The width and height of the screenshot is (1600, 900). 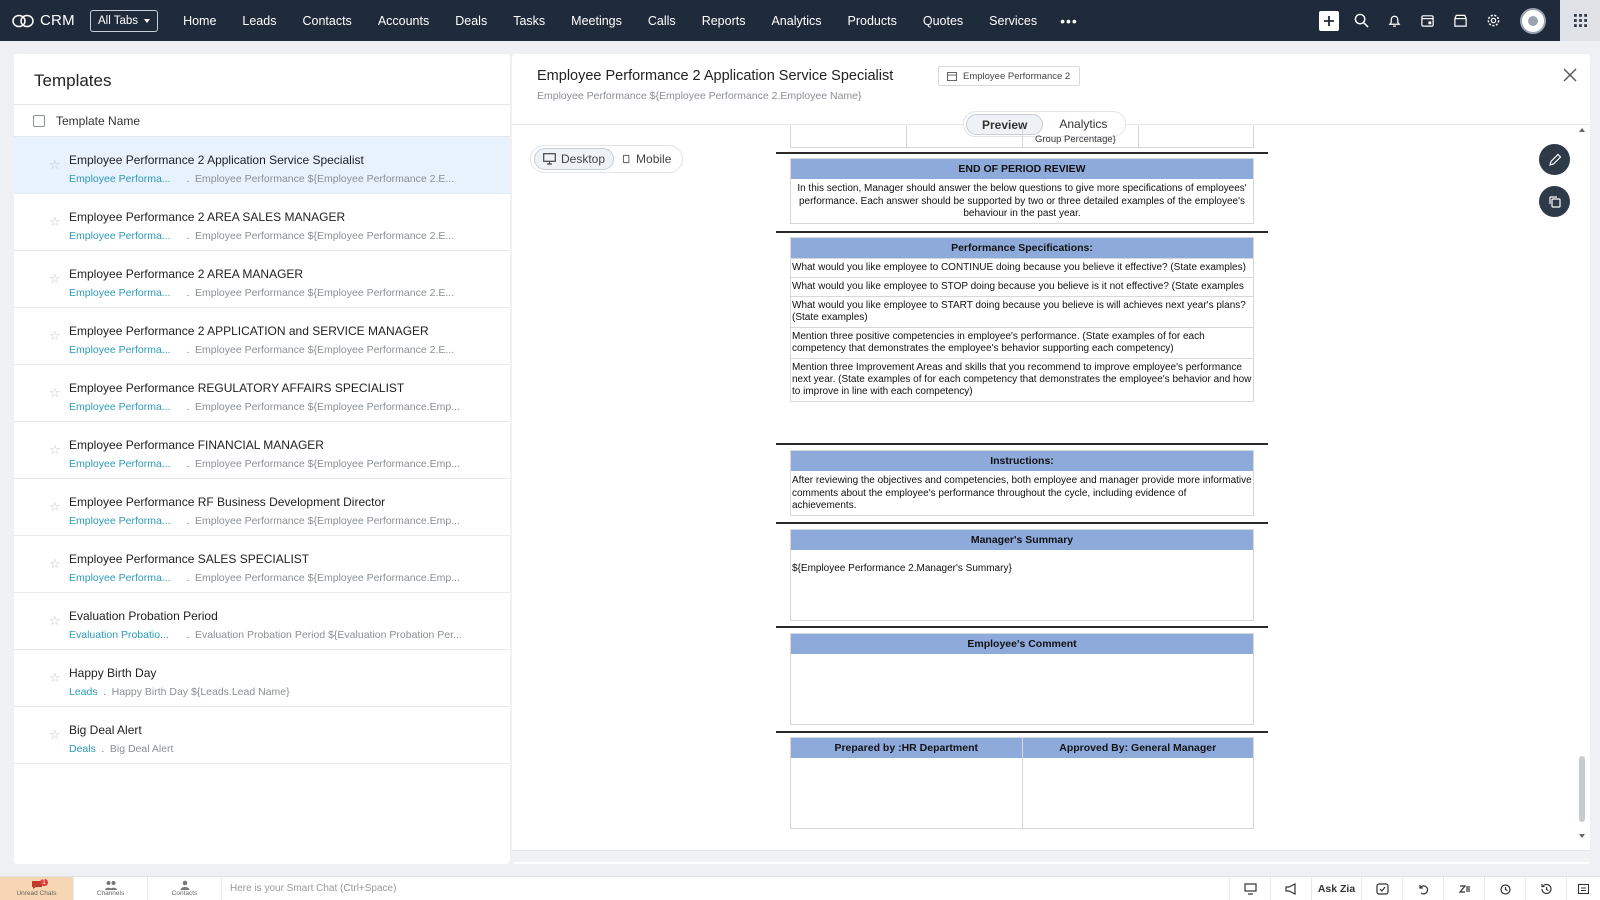 I want to click on template-name: Employee Performance FINANCIAL MANAGER, so click(x=196, y=445).